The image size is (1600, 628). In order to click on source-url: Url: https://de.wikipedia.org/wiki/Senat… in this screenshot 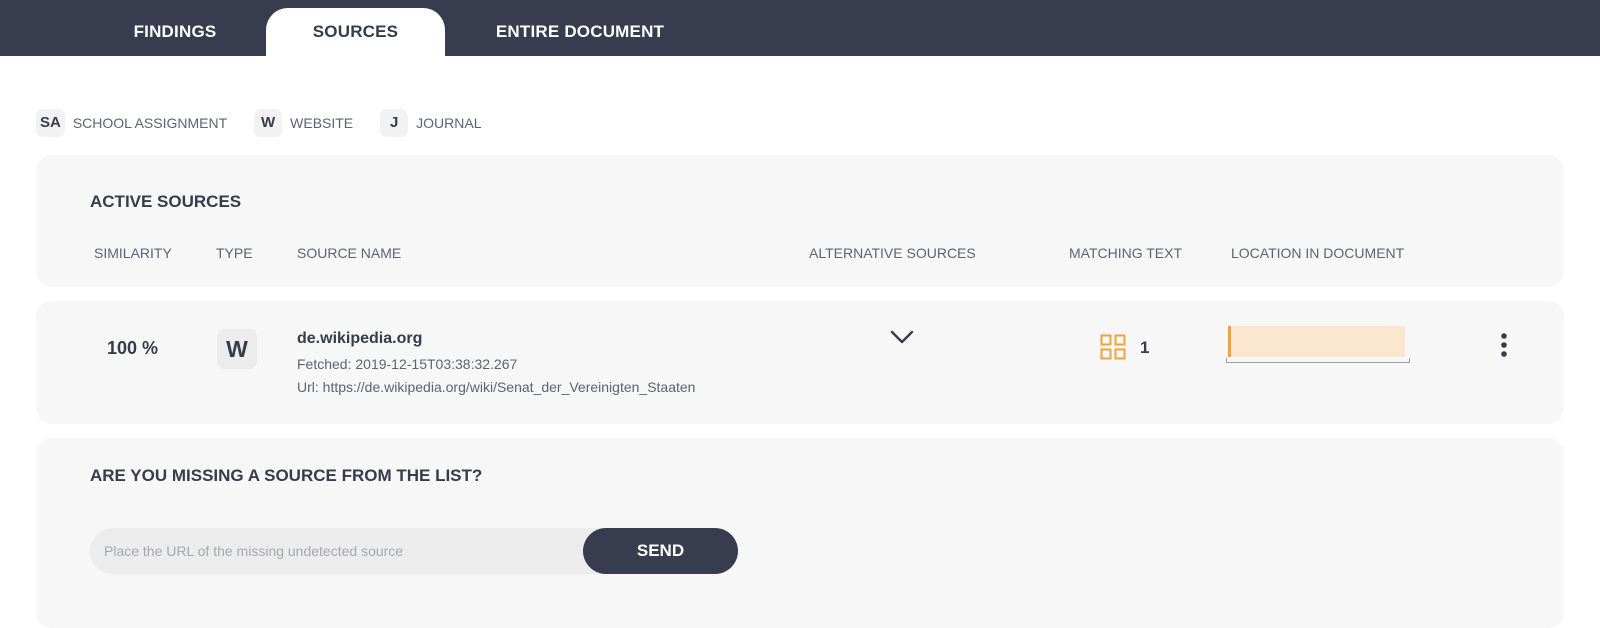, I will do `click(496, 387)`.